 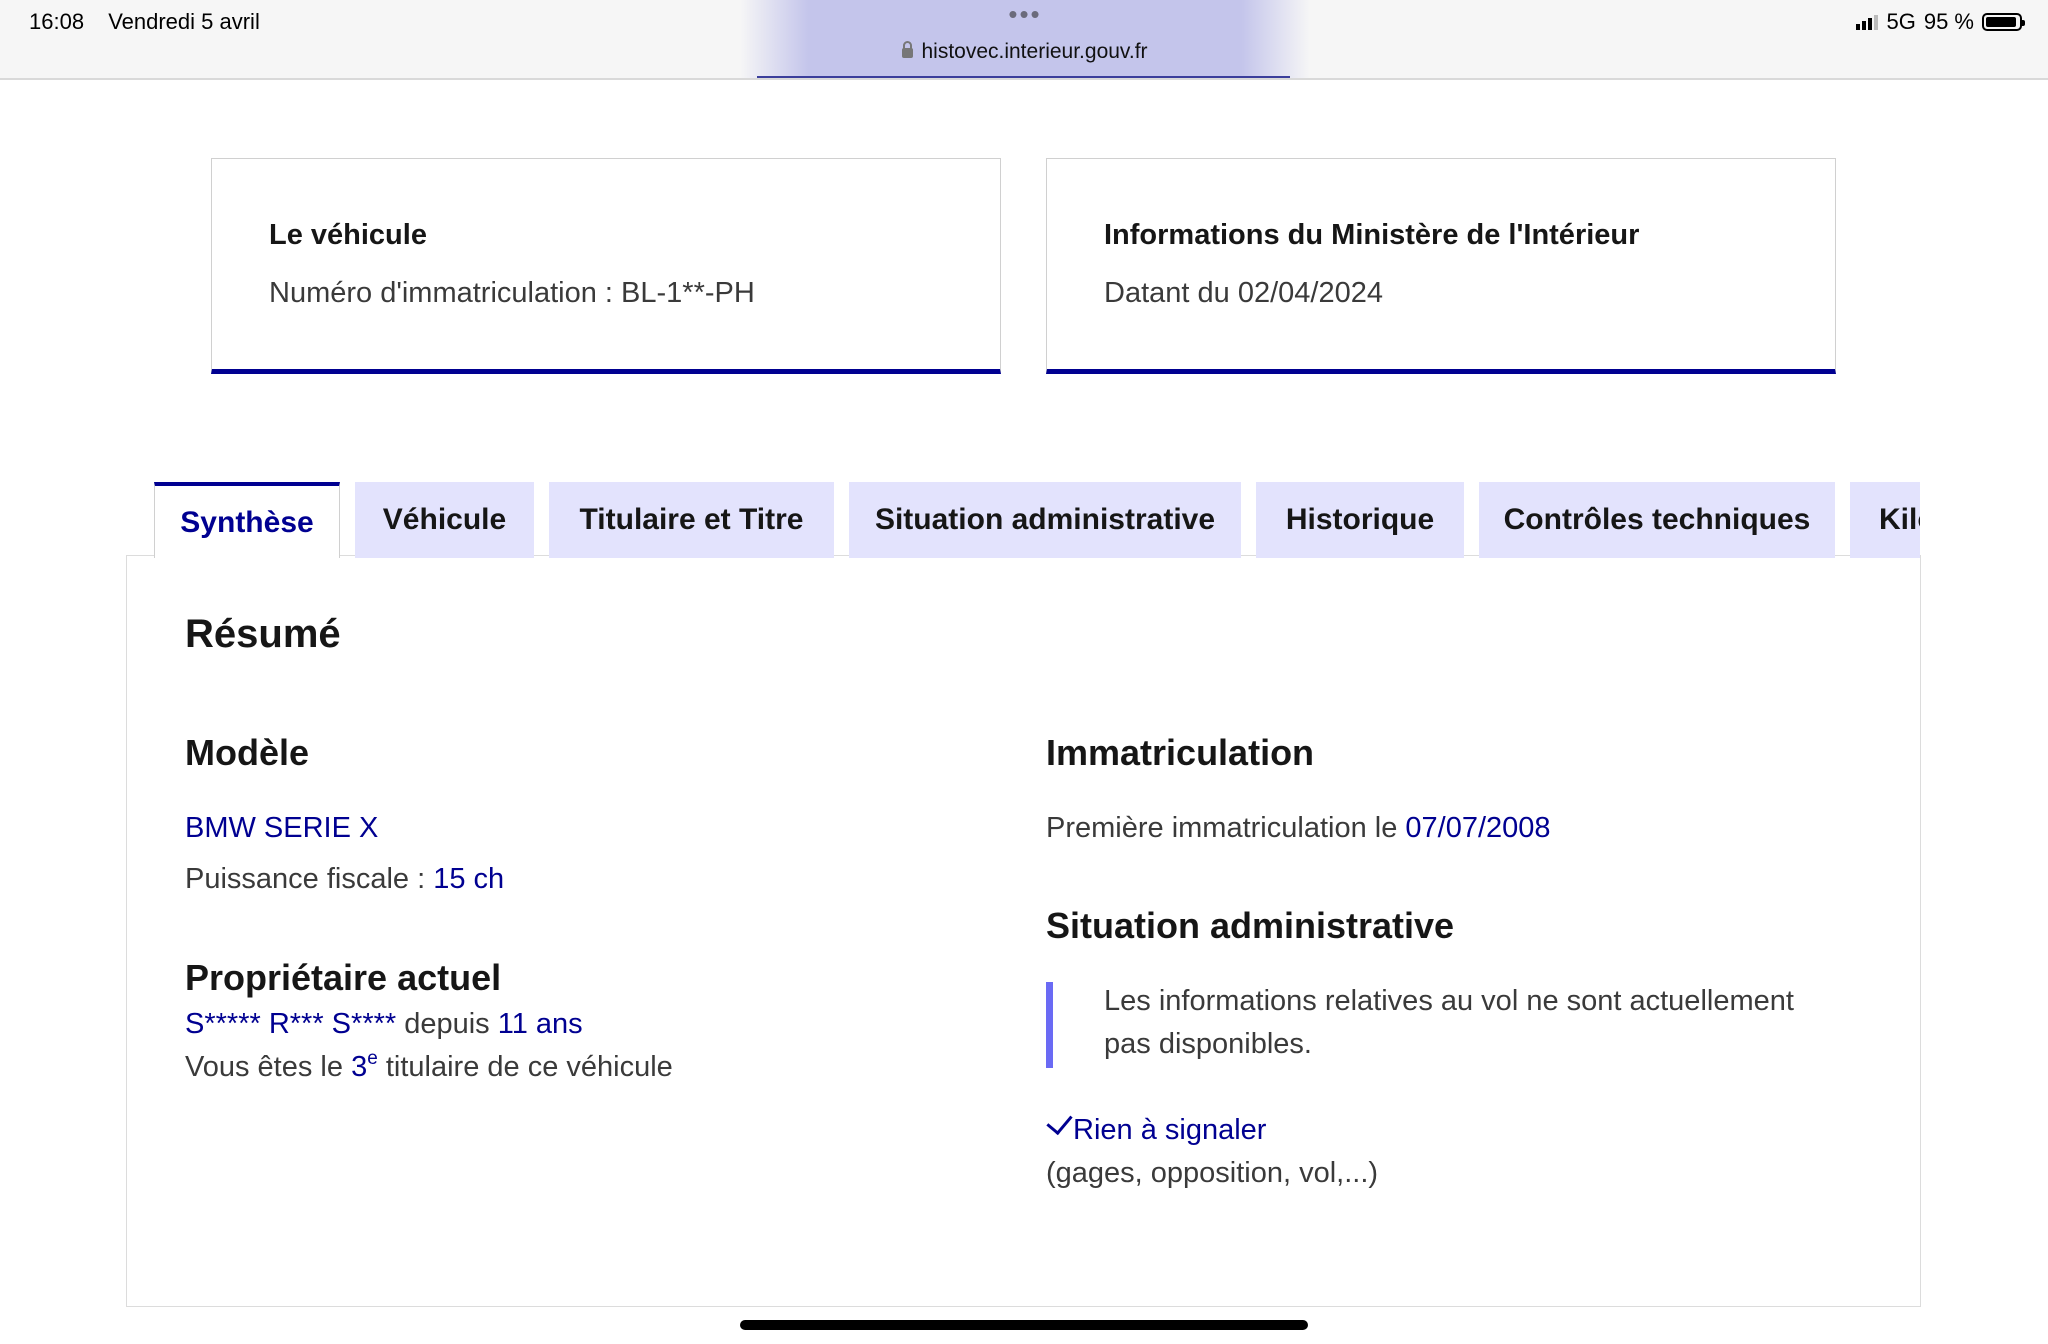 What do you see at coordinates (444, 520) in the screenshot?
I see `tab-vehicule: Véhicule` at bounding box center [444, 520].